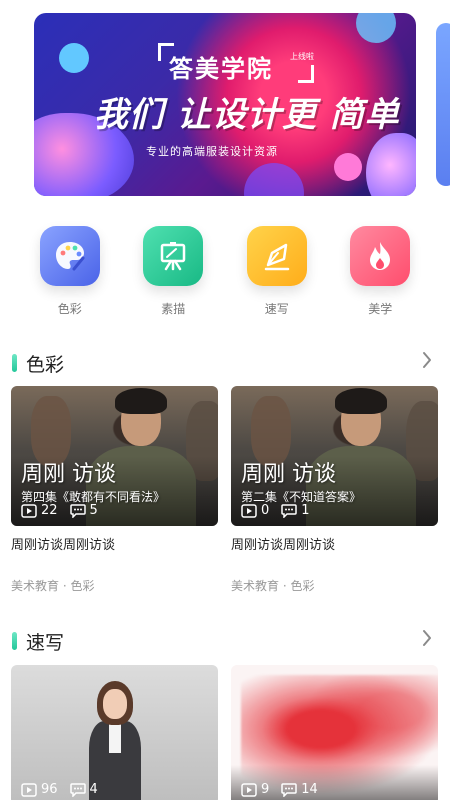 Image resolution: width=450 pixels, height=800 pixels. What do you see at coordinates (306, 74) in the screenshot?
I see `bracket-decoration` at bounding box center [306, 74].